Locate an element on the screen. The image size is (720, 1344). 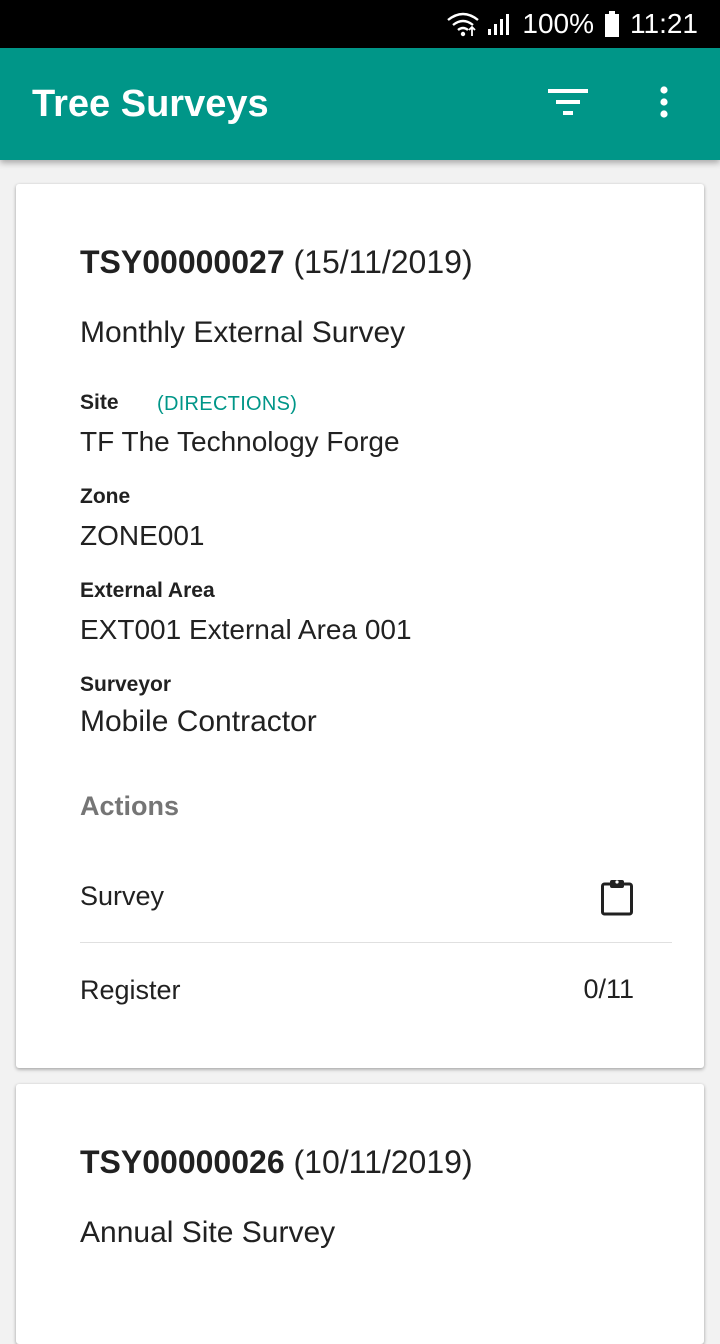
zone-label: Zone is located at coordinates (105, 496).